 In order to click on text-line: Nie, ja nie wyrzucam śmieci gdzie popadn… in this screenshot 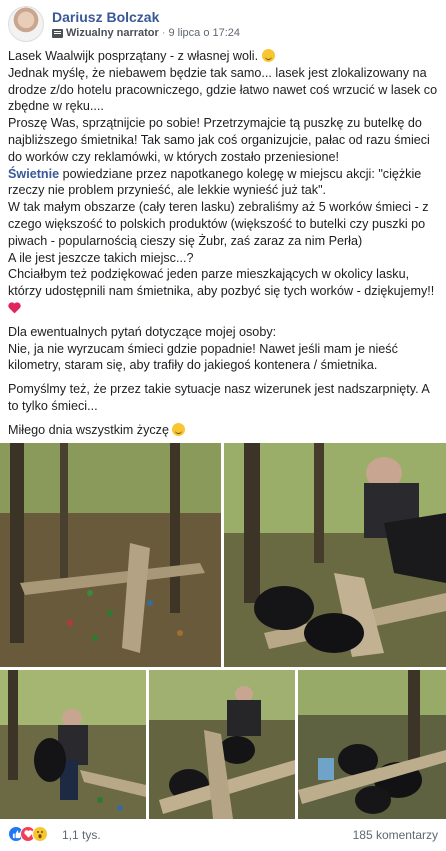, I will do `click(203, 357)`.